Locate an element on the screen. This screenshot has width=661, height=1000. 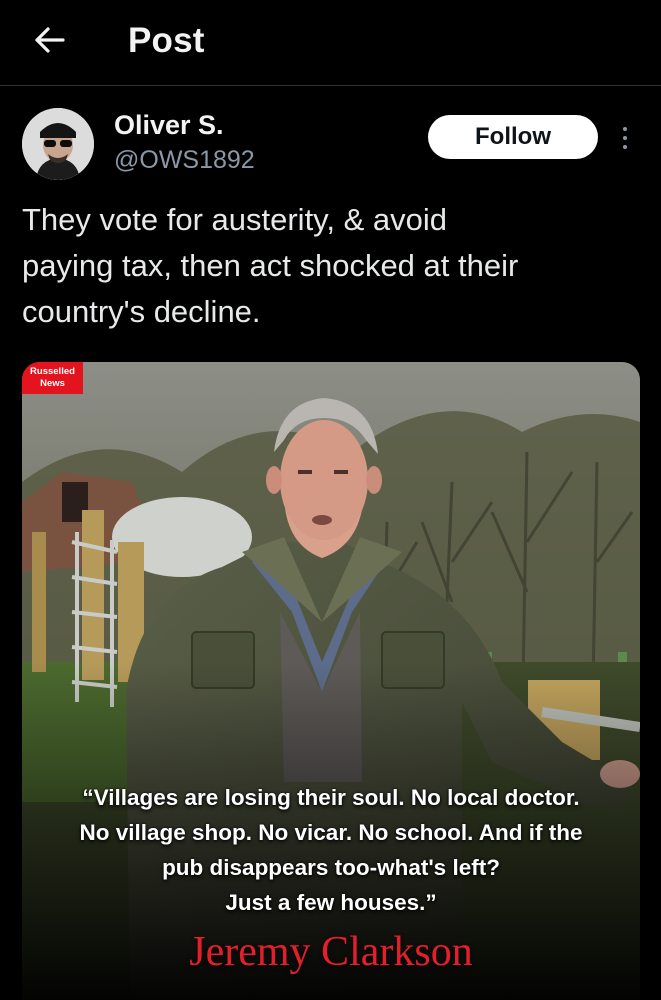
arrow-left-icon is located at coordinates (50, 40).